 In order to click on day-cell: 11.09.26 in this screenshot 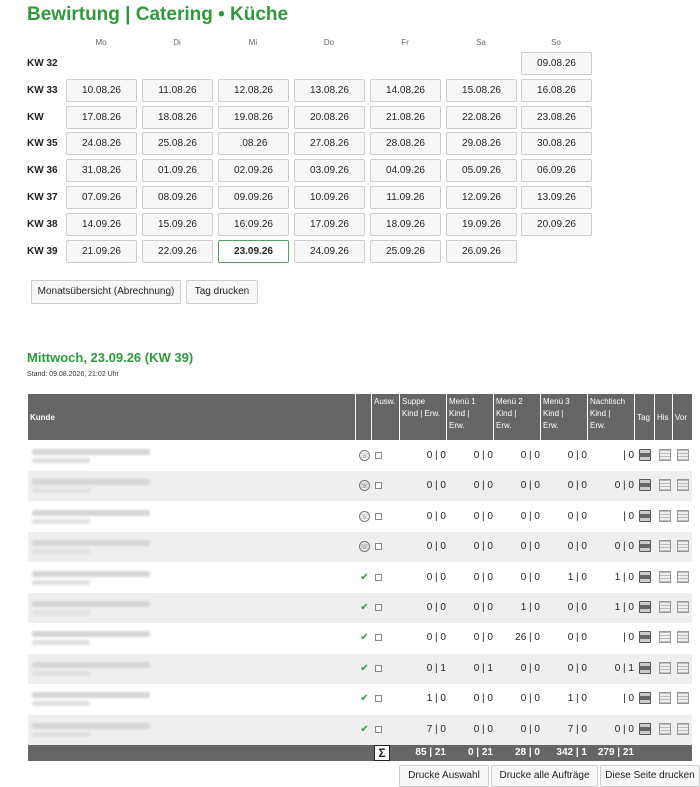, I will do `click(405, 197)`.